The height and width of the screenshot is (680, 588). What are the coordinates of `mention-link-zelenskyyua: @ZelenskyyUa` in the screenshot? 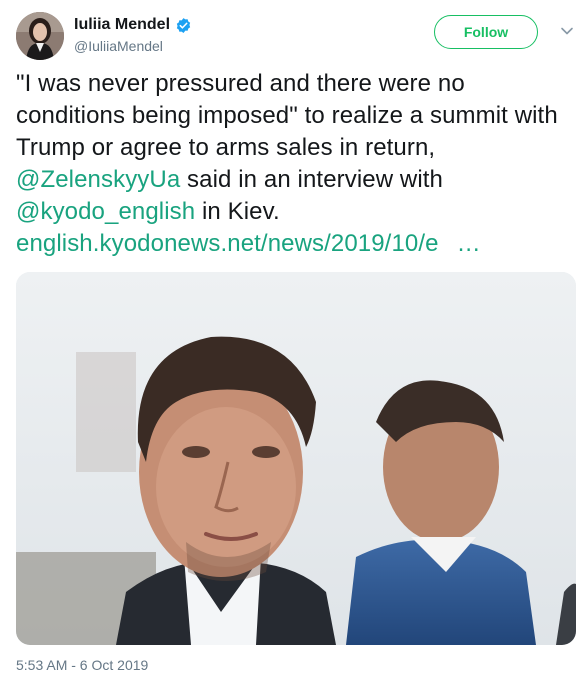 It's located at (98, 179).